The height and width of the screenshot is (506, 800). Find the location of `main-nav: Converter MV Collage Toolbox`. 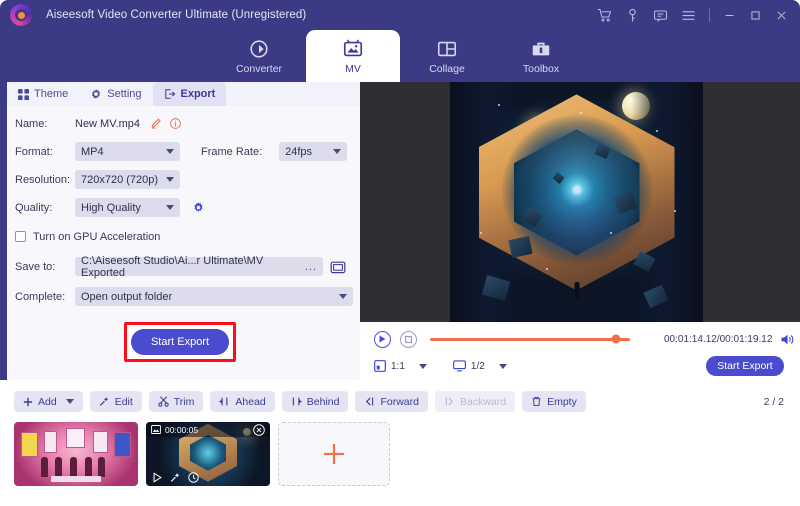

main-nav: Converter MV Collage Toolbox is located at coordinates (400, 56).